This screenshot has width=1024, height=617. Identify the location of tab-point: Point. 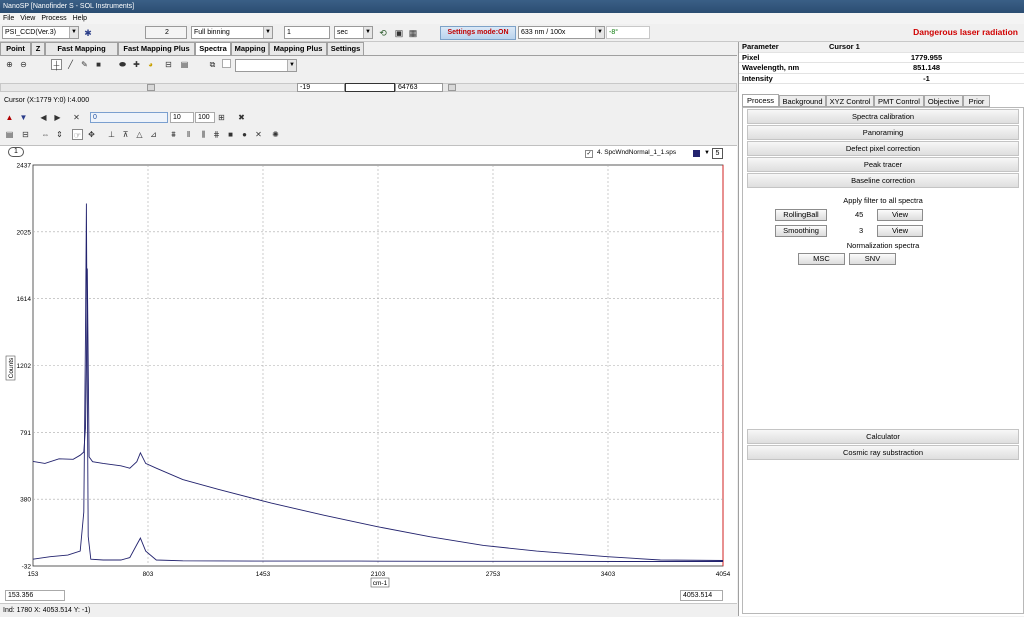
(15, 48).